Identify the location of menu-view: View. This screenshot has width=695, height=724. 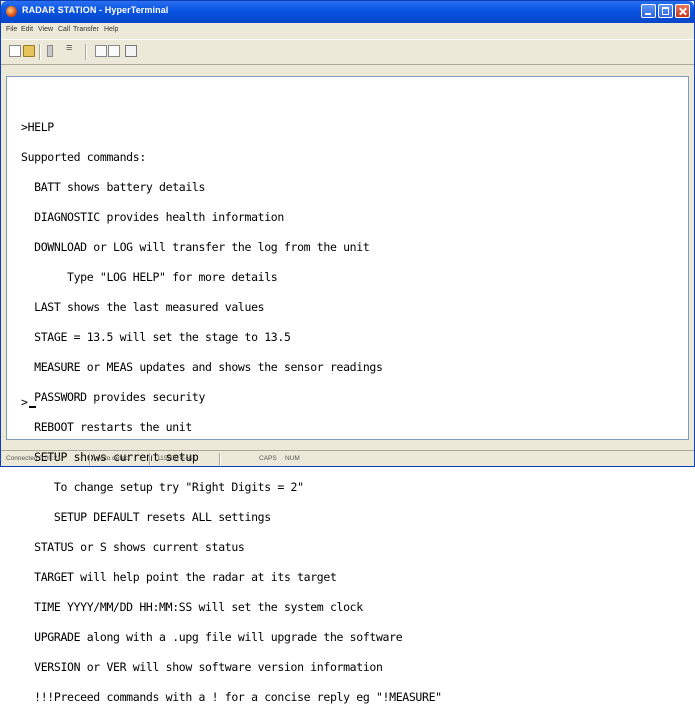
(45, 29).